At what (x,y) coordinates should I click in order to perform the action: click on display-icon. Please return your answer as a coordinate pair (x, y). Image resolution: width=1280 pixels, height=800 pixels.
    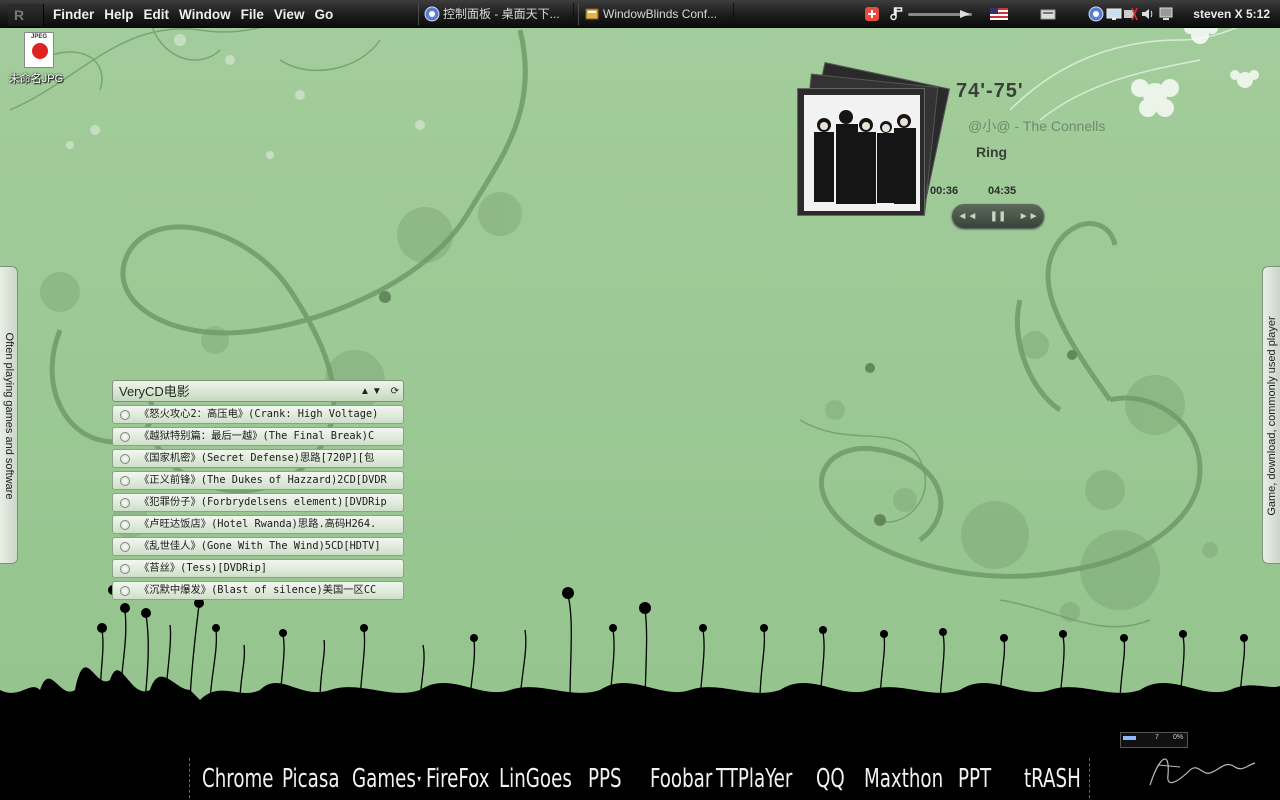
    Looking at the image, I should click on (1114, 14).